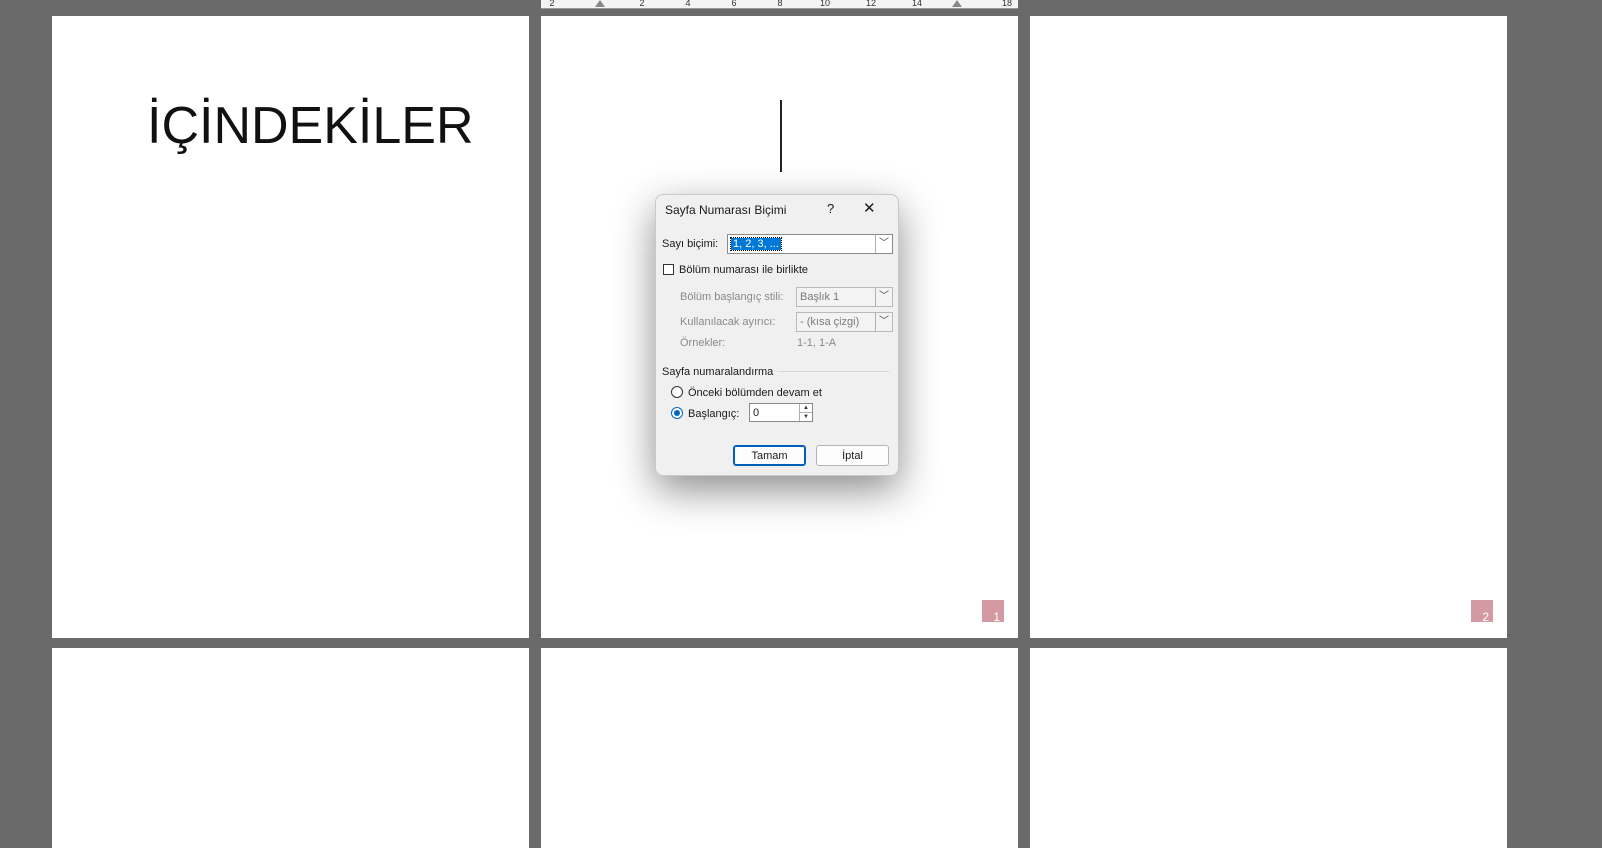 The height and width of the screenshot is (848, 1602). What do you see at coordinates (781, 136) in the screenshot?
I see `text-cursor` at bounding box center [781, 136].